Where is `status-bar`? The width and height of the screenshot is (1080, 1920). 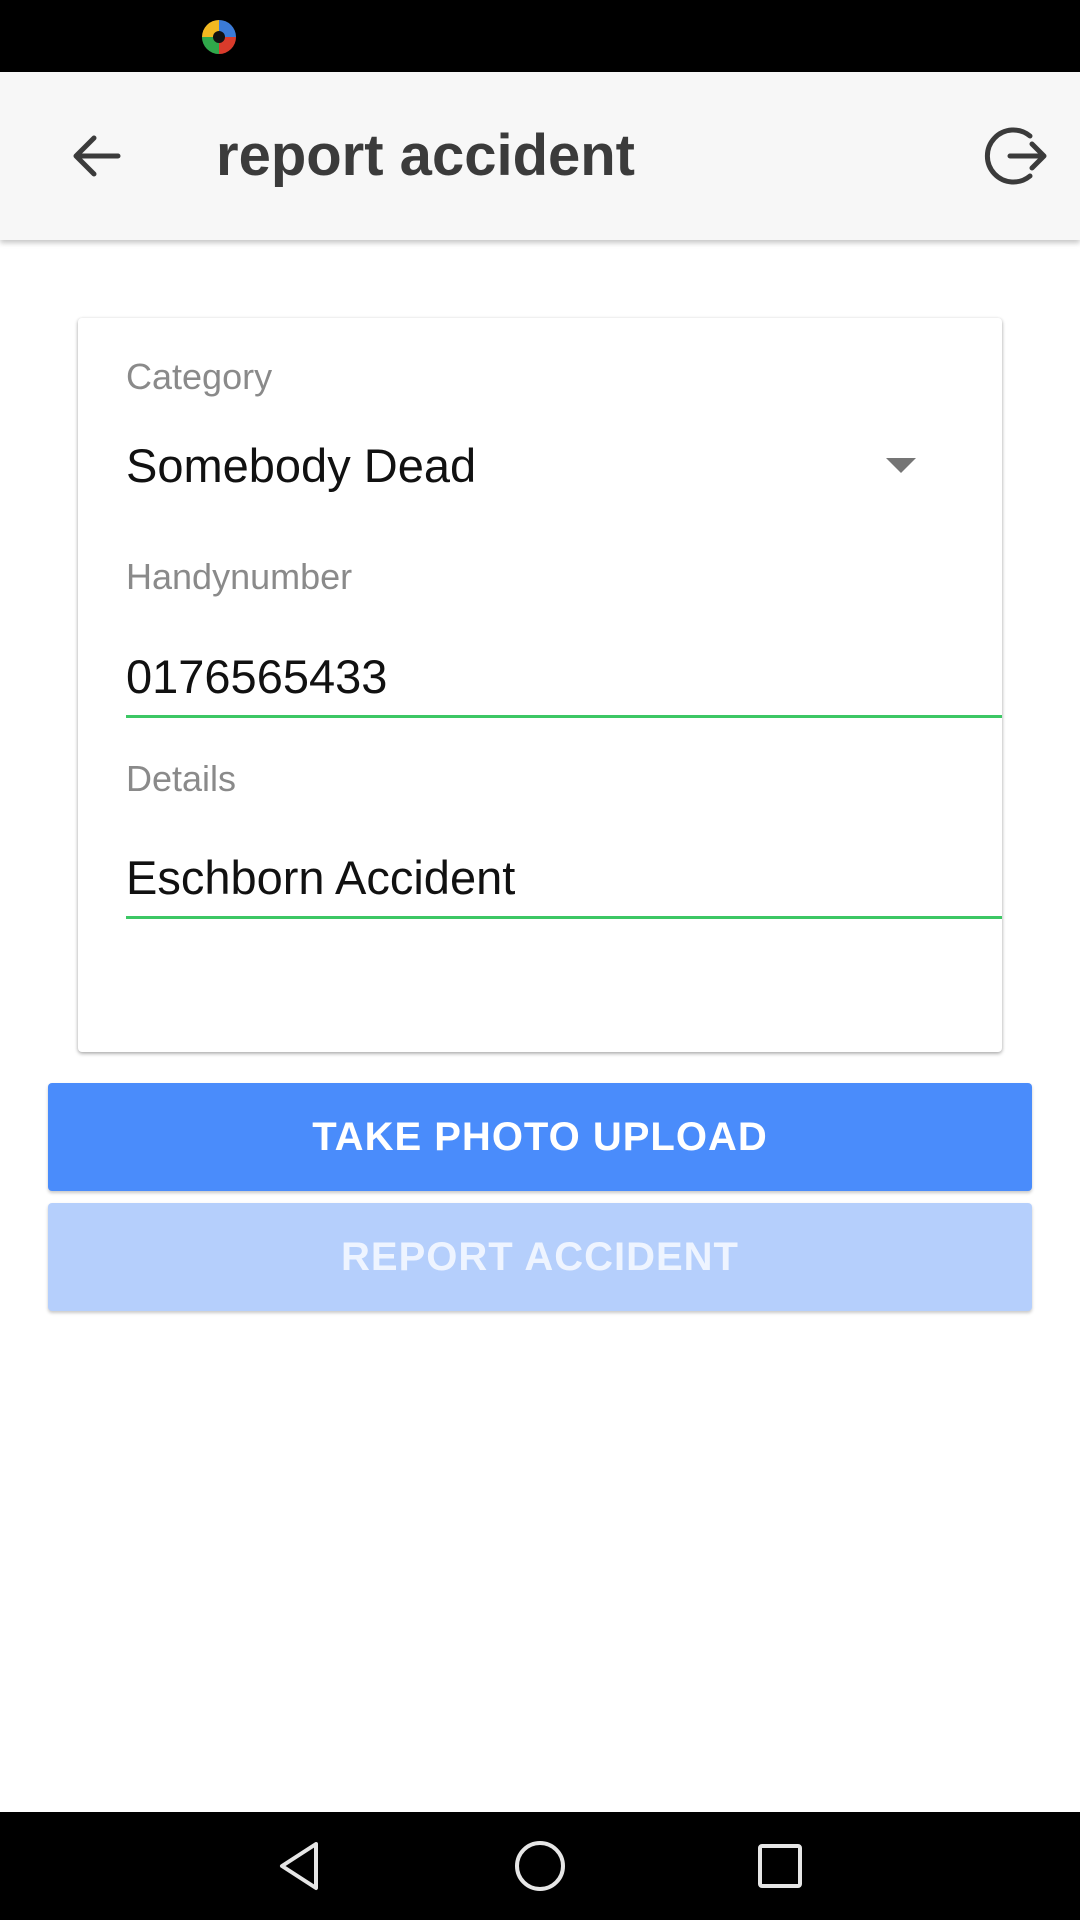
status-bar is located at coordinates (540, 36).